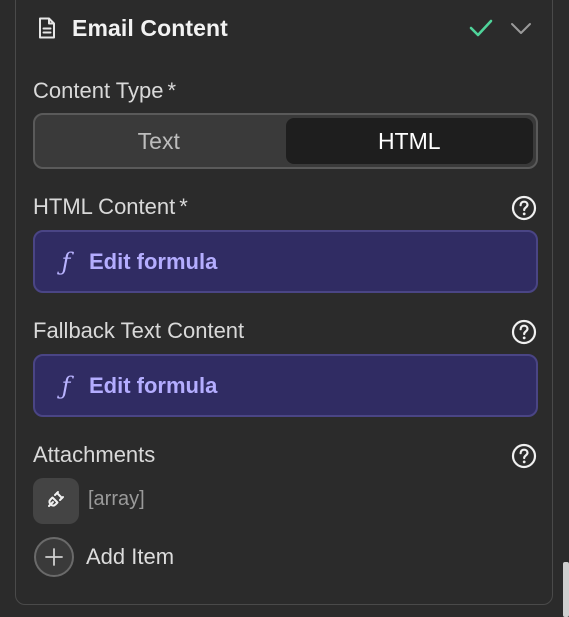  I want to click on content-type-toggle: Text HTML, so click(285, 141).